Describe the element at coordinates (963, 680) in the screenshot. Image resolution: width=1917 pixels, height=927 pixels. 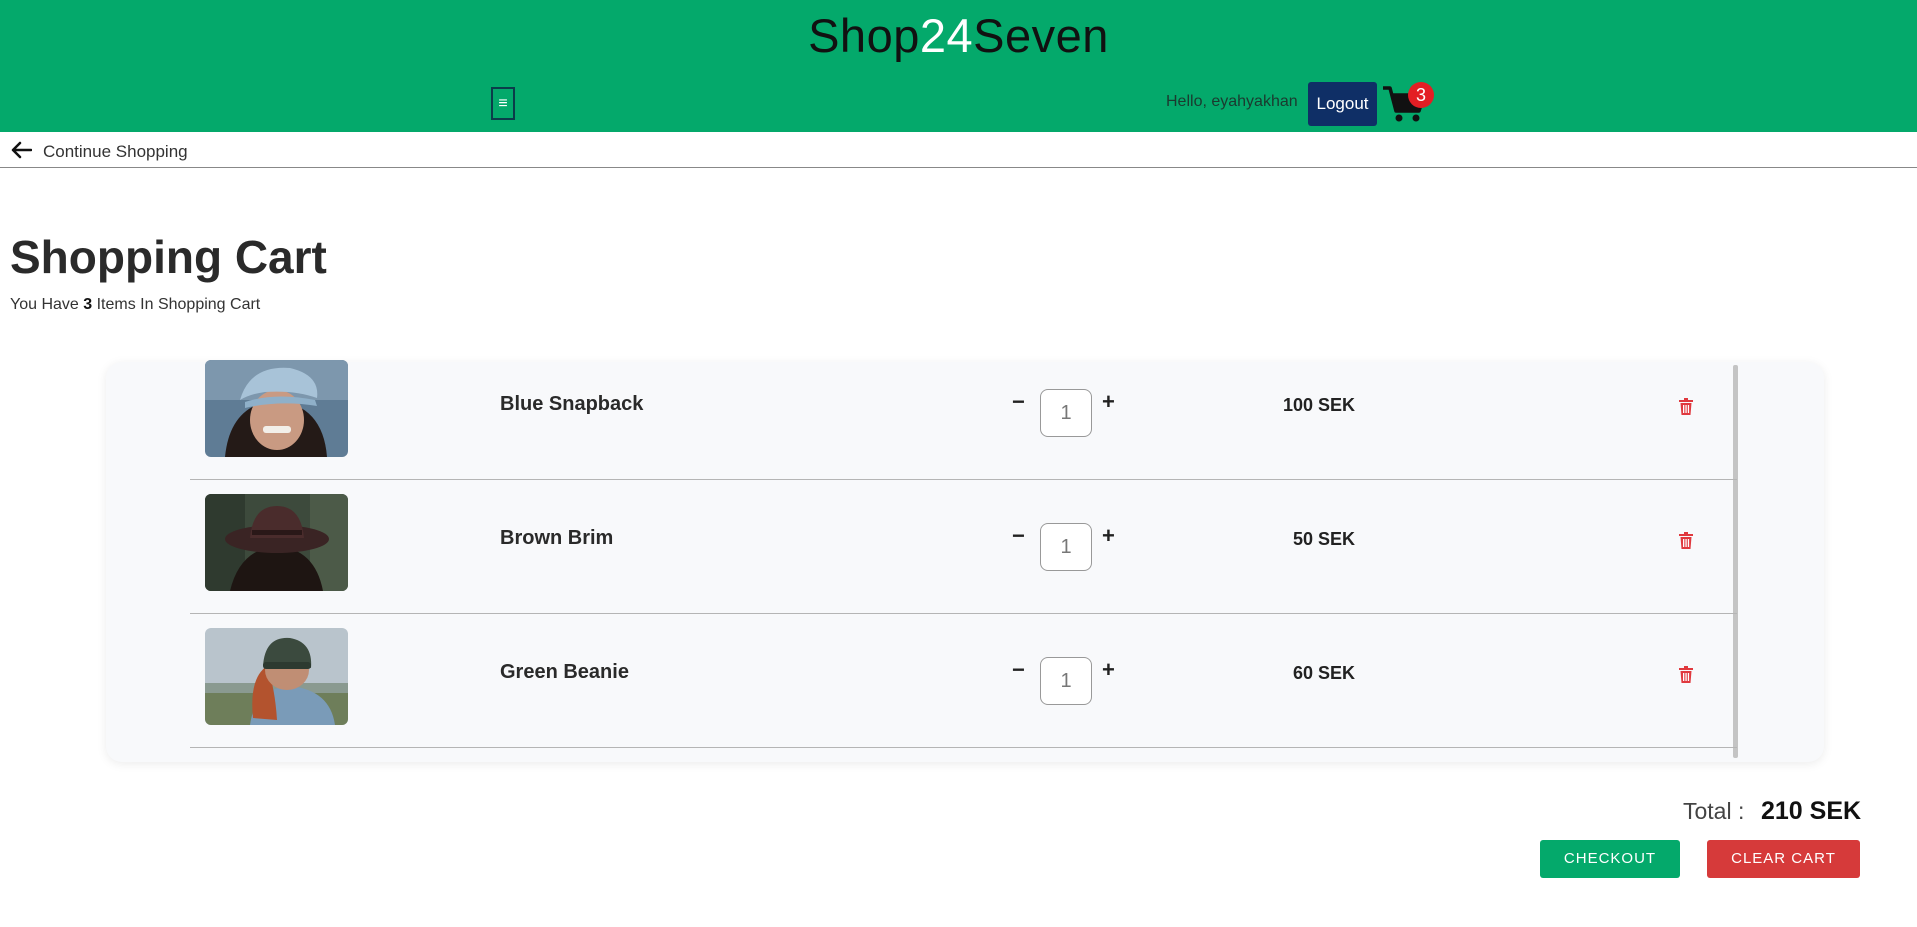
I see `cart-item-row: Green Beanie − 1 + 60 SEK` at that location.